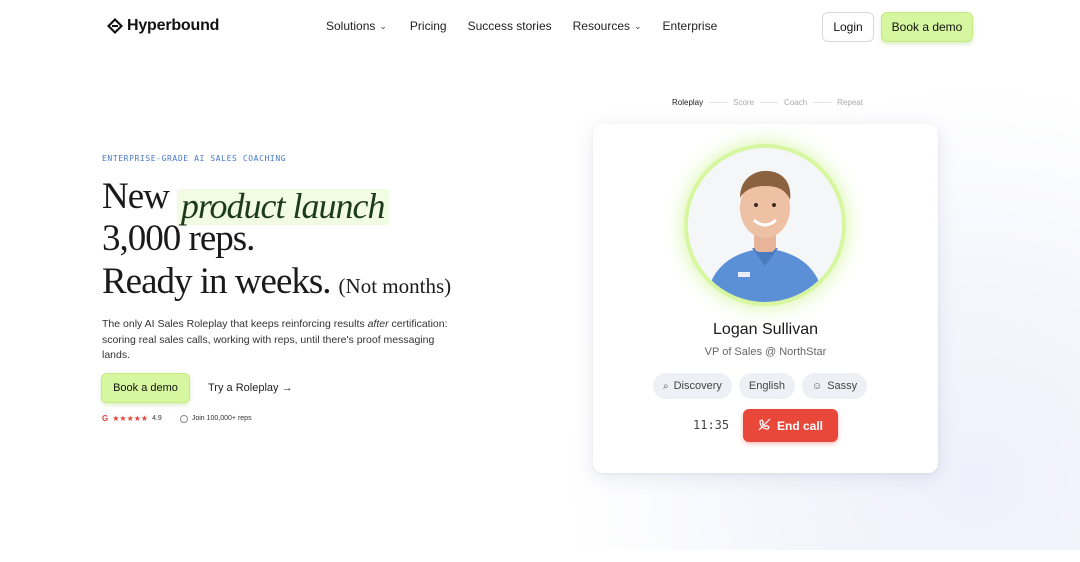 The image size is (1080, 562). What do you see at coordinates (194, 158) in the screenshot?
I see `hero-eyebrow: ENTERPRISE-GRADE AI SALES COACHING` at bounding box center [194, 158].